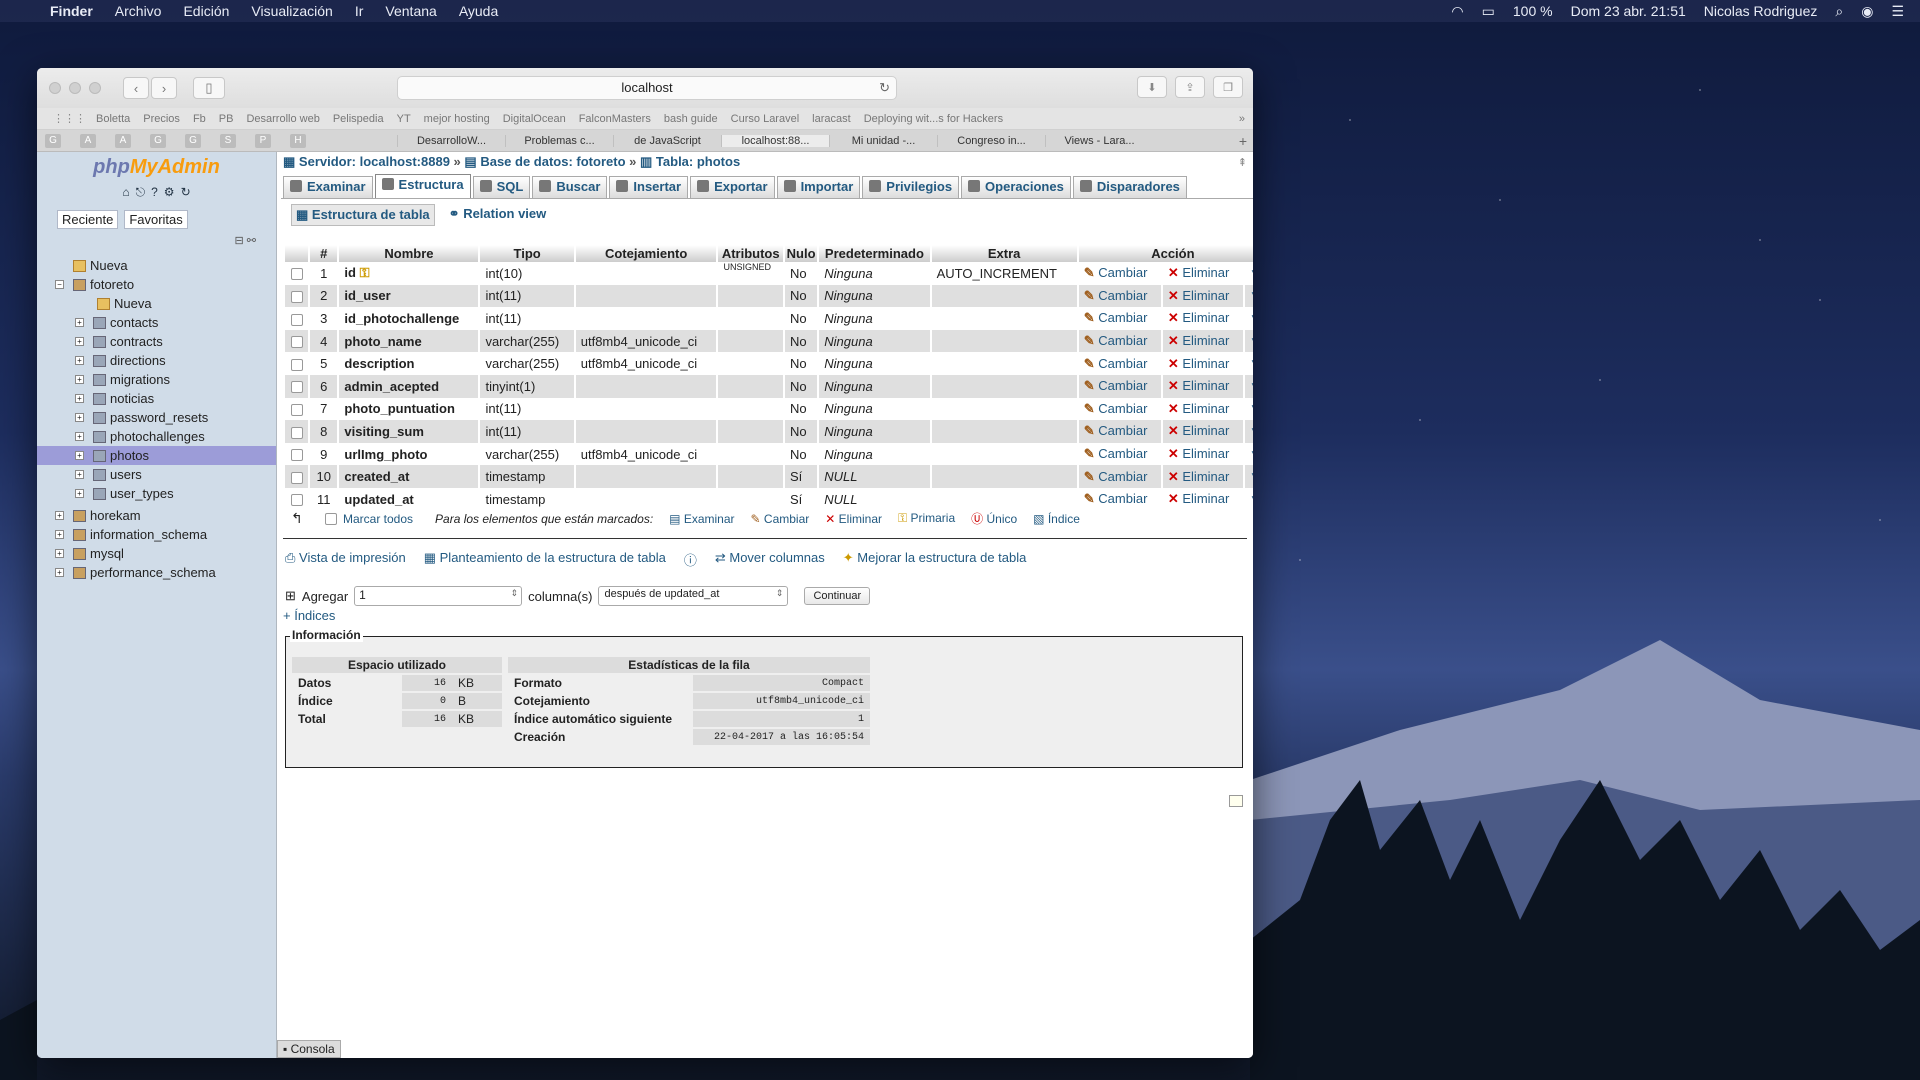 The height and width of the screenshot is (1080, 1920). What do you see at coordinates (478, 11) in the screenshot?
I see `menu-ayuda: Ayuda` at bounding box center [478, 11].